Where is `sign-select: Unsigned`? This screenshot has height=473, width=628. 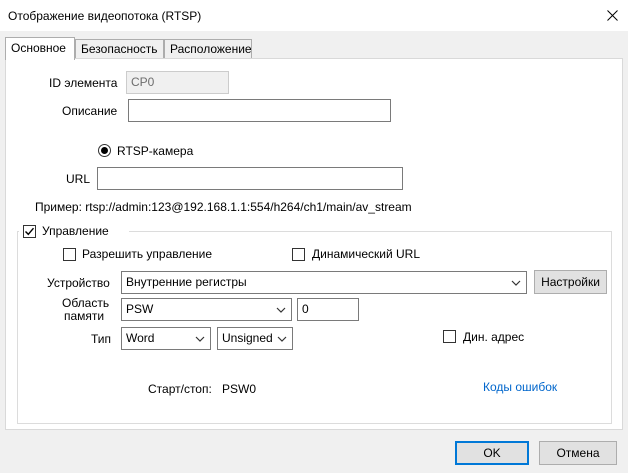
sign-select: Unsigned is located at coordinates (255, 338).